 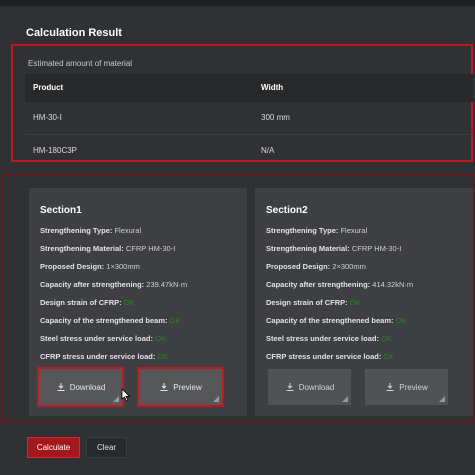 I want to click on capacity-after-field: Capacity after strengthening: 239.47kN·m, so click(x=113, y=284).